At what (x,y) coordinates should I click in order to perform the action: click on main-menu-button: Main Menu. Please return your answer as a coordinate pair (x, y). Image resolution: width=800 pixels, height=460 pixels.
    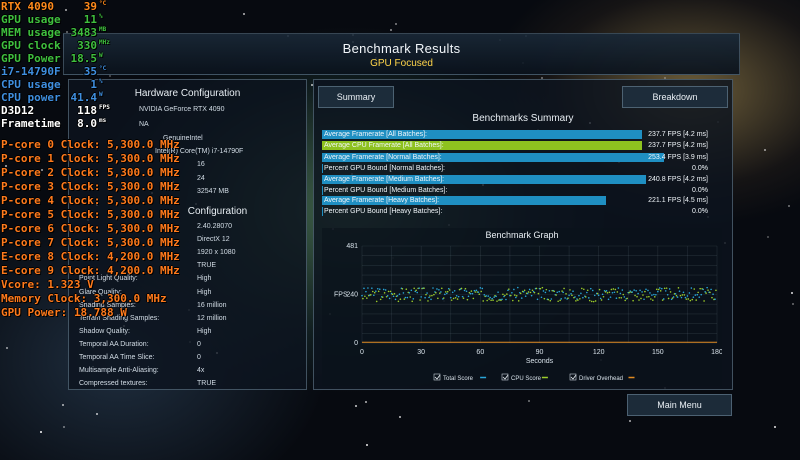
    Looking at the image, I should click on (679, 405).